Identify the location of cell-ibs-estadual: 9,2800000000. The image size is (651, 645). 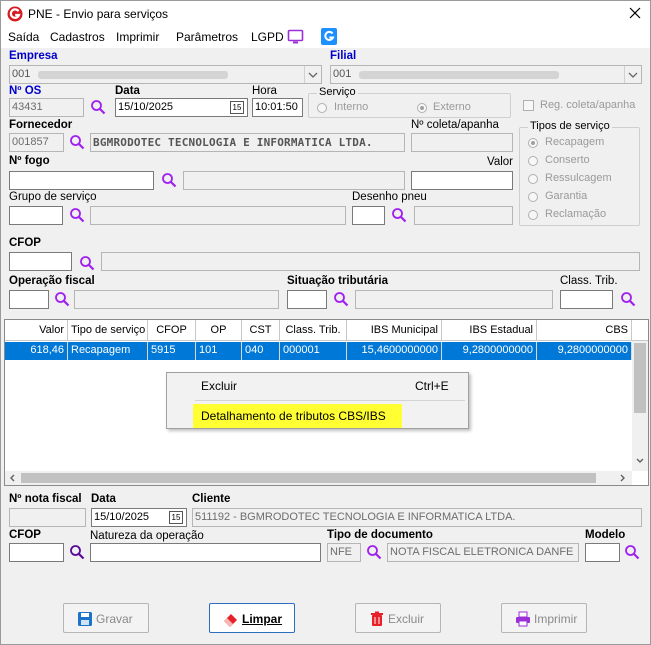
(489, 351).